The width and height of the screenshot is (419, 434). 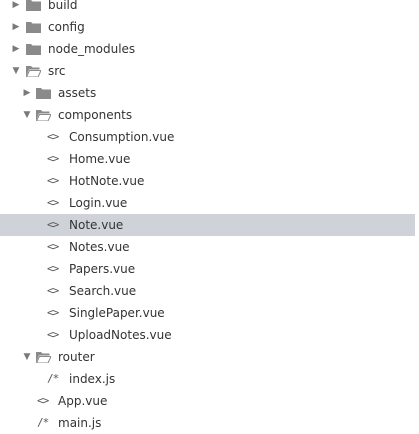 I want to click on tree-item-label: SinglePaper.vue, so click(x=117, y=313).